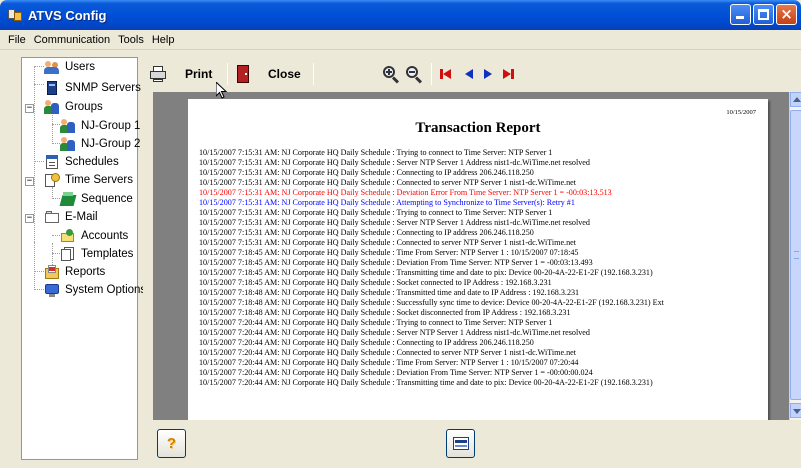  I want to click on tree-item-reports: Reports, so click(75, 272).